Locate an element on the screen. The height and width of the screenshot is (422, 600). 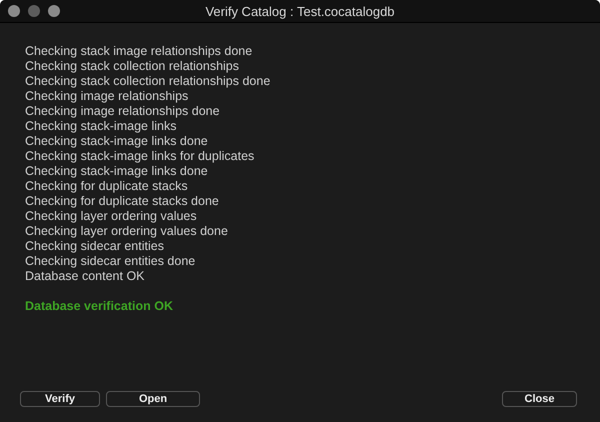
log-line: Checking stack collection relationships is located at coordinates (132, 66).